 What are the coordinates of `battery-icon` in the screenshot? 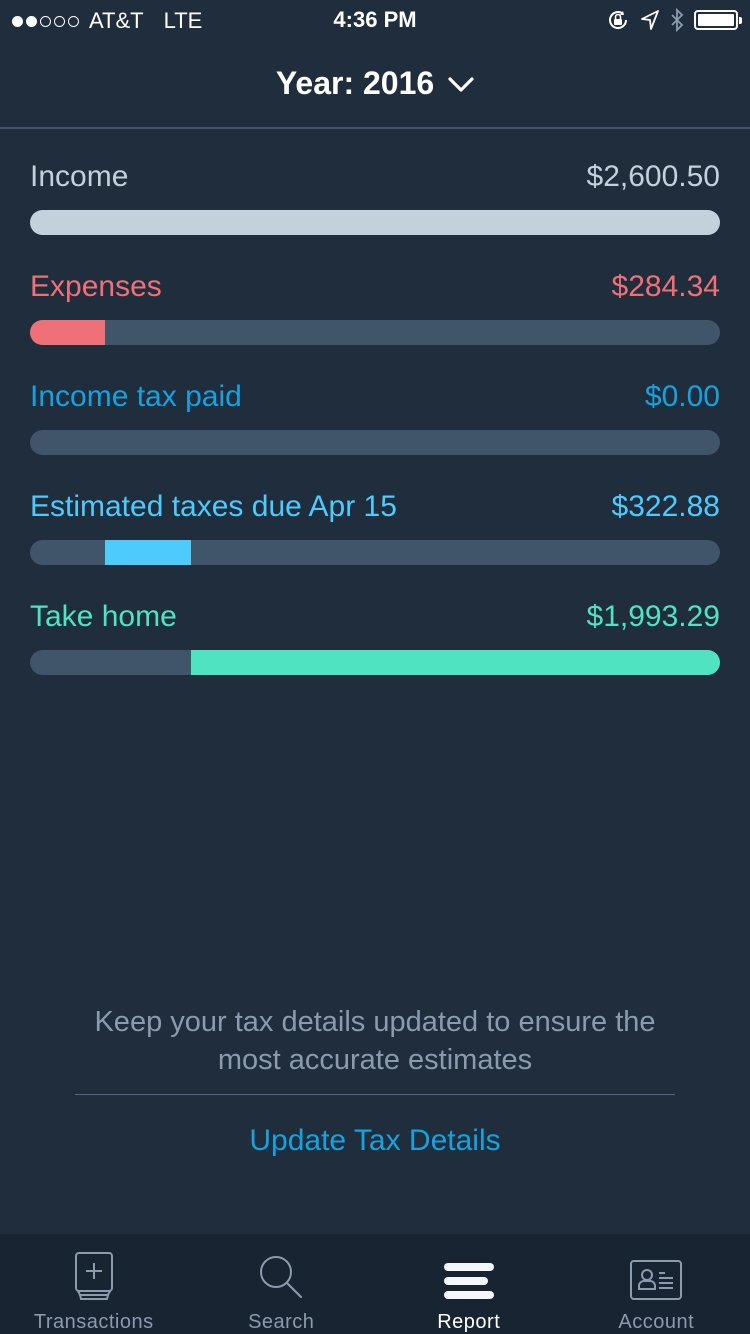 It's located at (718, 20).